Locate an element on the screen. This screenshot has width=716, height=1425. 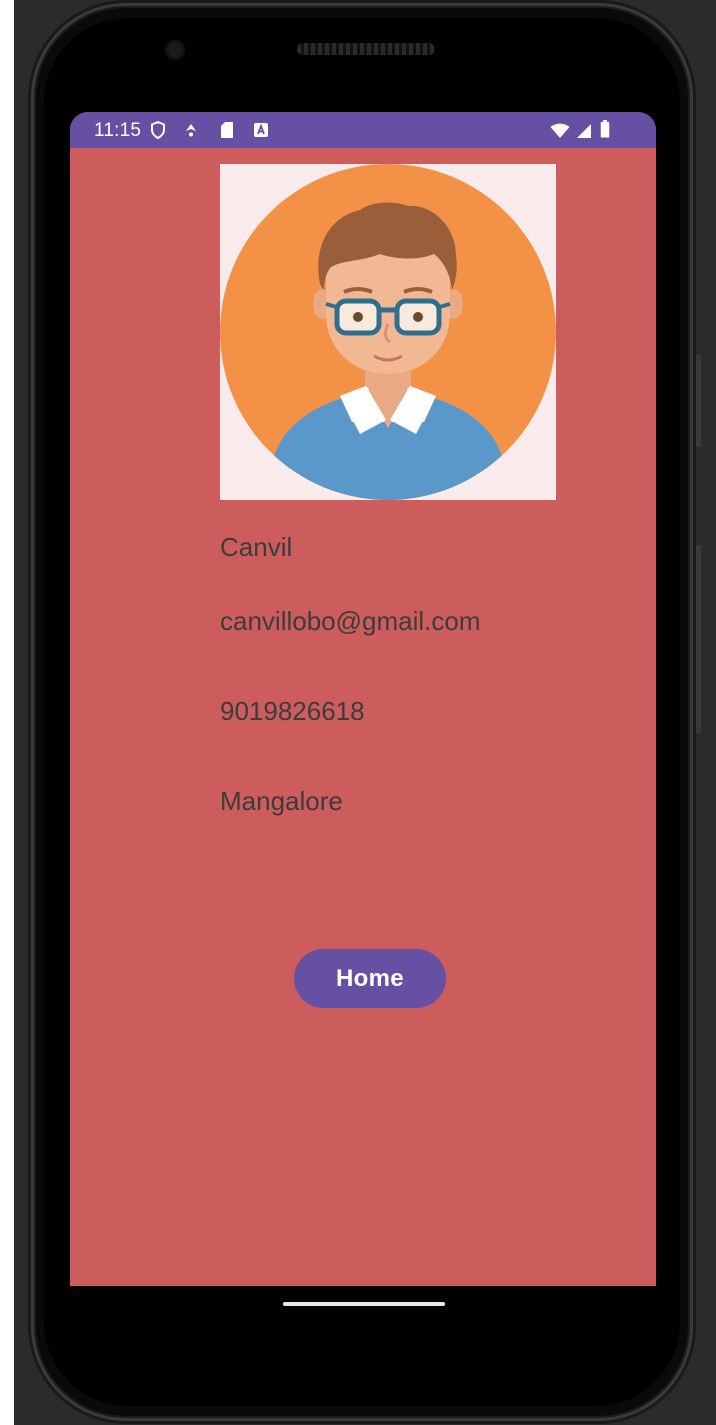
gesture-handle is located at coordinates (364, 1304).